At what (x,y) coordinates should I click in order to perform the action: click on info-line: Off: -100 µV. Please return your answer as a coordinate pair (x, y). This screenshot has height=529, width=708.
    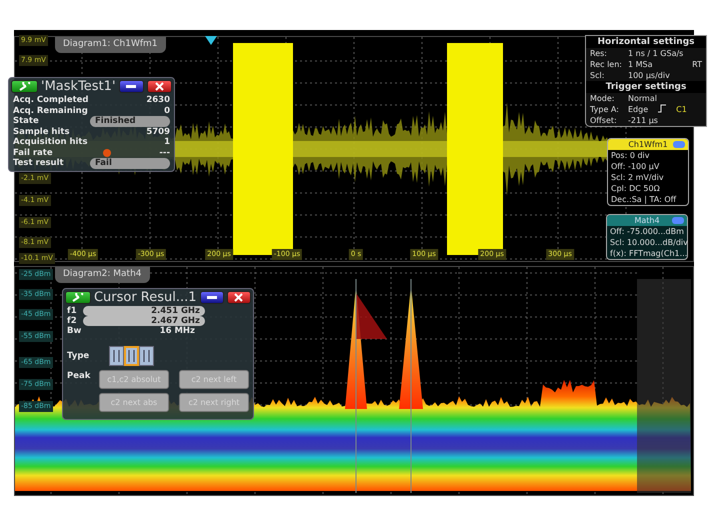
    Looking at the image, I should click on (635, 166).